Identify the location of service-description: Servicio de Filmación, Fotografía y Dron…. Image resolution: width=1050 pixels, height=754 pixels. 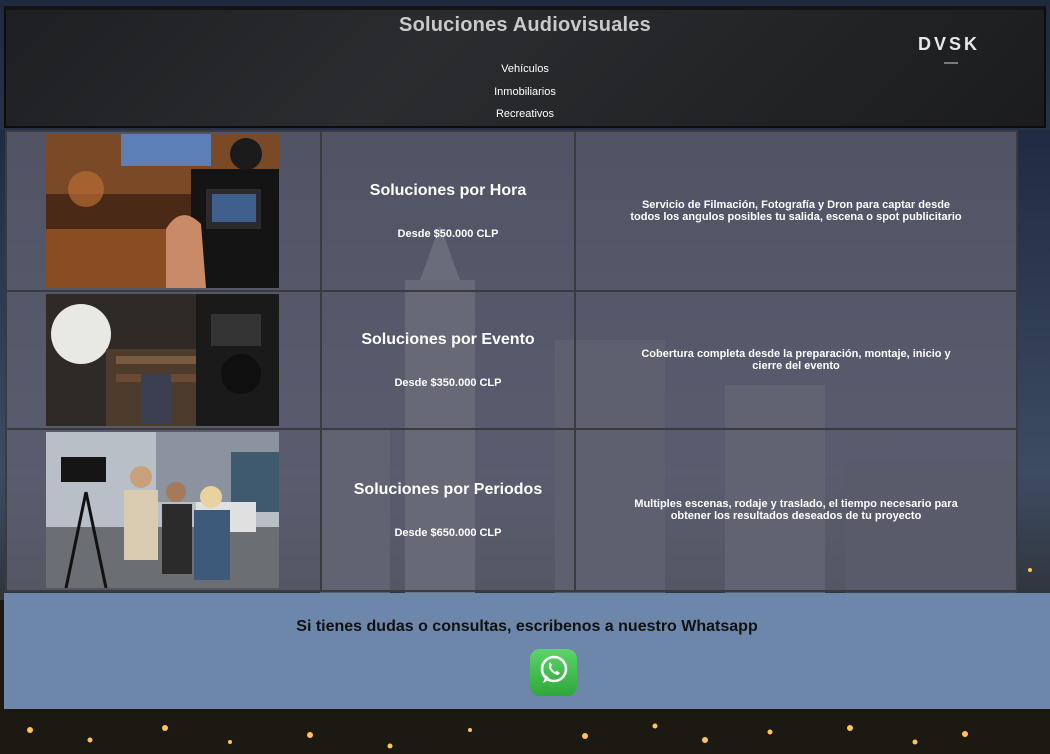
(796, 211).